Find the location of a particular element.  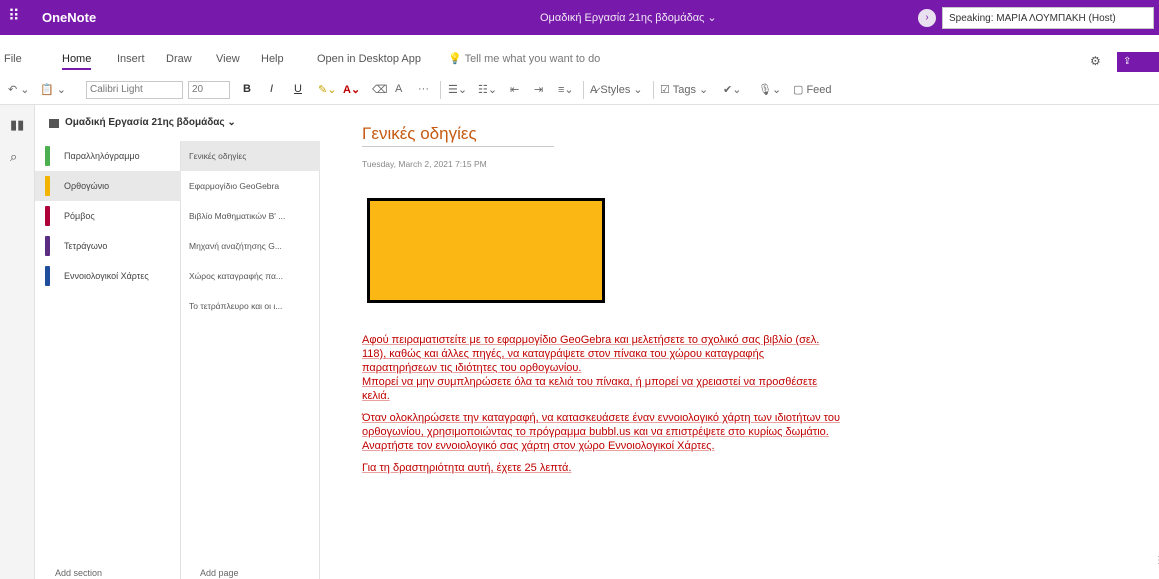

page-title: Γενικές οδηγίες is located at coordinates (458, 135).